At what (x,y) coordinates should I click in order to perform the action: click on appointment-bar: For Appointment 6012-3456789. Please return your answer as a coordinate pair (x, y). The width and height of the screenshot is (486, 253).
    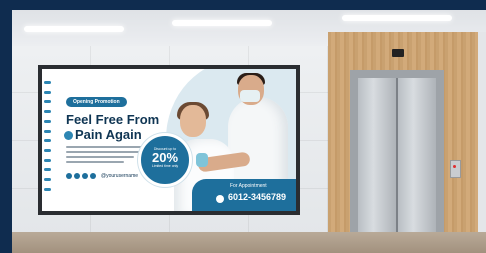
    Looking at the image, I should click on (244, 195).